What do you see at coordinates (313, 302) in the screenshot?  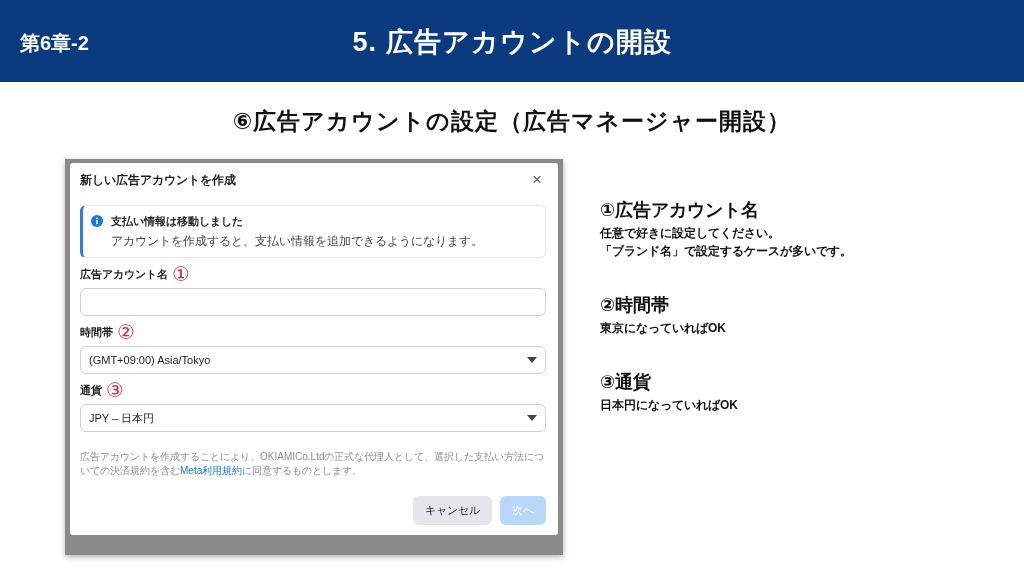 I see `text-field` at bounding box center [313, 302].